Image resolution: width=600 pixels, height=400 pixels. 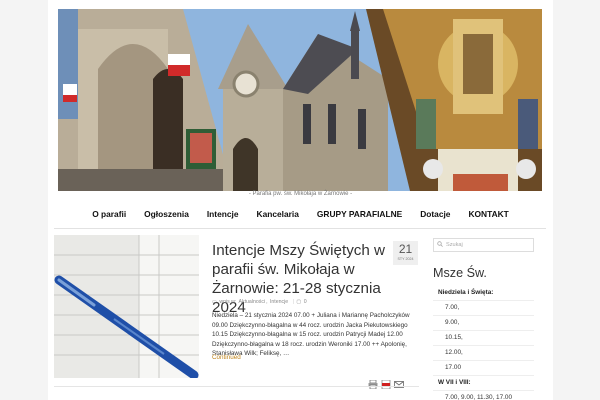 What do you see at coordinates (300, 228) in the screenshot?
I see `nav-divider` at bounding box center [300, 228].